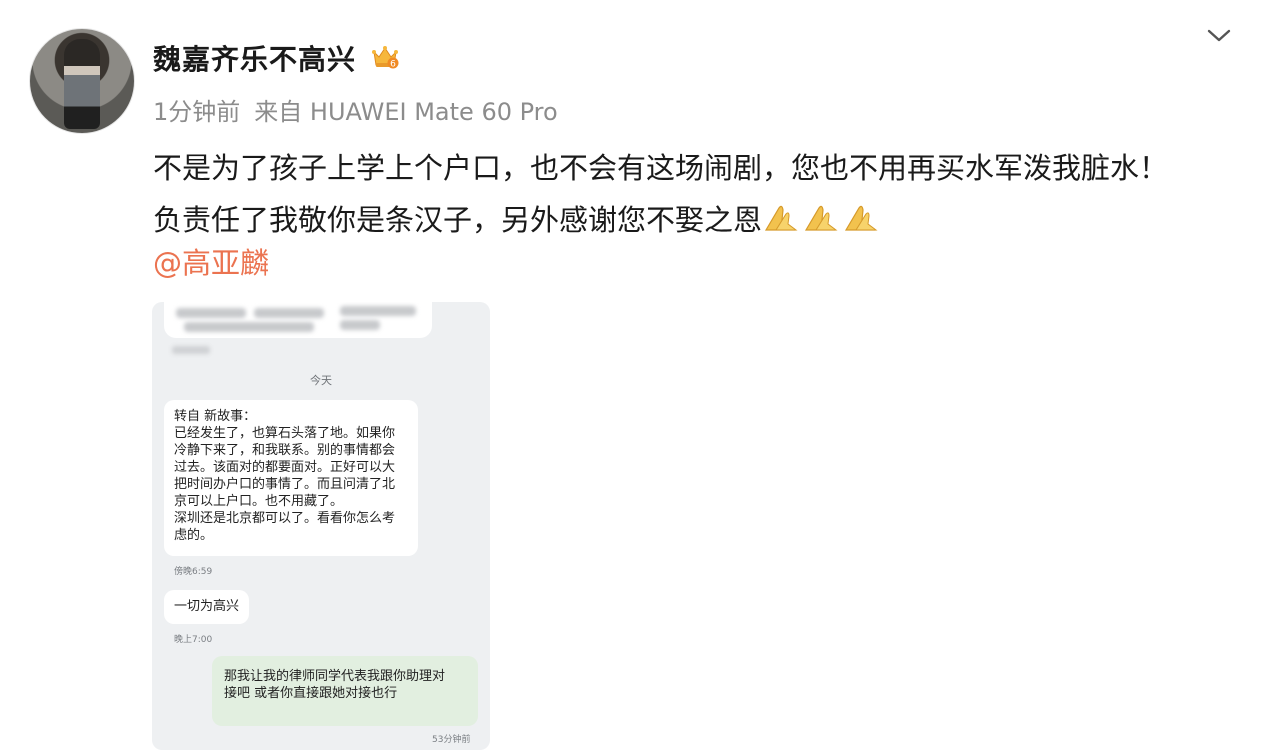  Describe the element at coordinates (207, 607) in the screenshot. I see `received-message-bubble: 一切为高兴` at that location.